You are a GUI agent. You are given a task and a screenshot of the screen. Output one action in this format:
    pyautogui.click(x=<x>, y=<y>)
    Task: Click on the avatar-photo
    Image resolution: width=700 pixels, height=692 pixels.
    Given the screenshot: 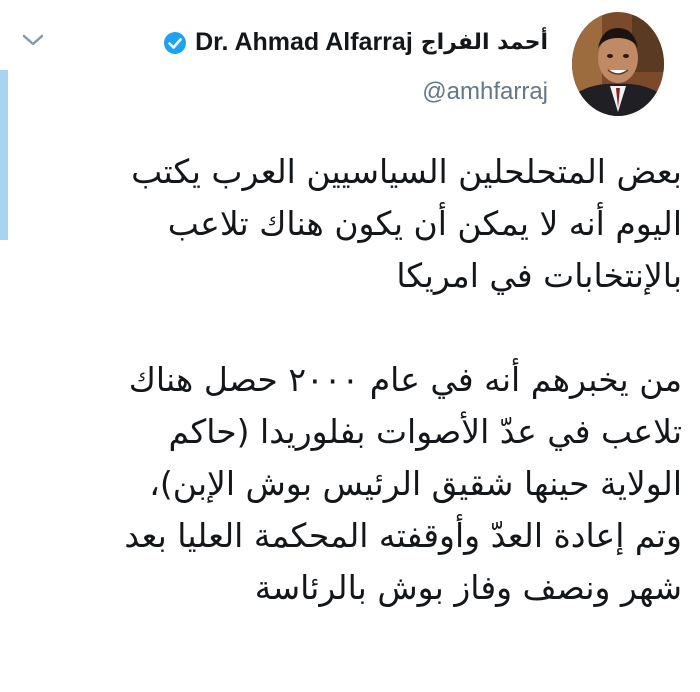 What is the action you would take?
    pyautogui.click(x=618, y=64)
    